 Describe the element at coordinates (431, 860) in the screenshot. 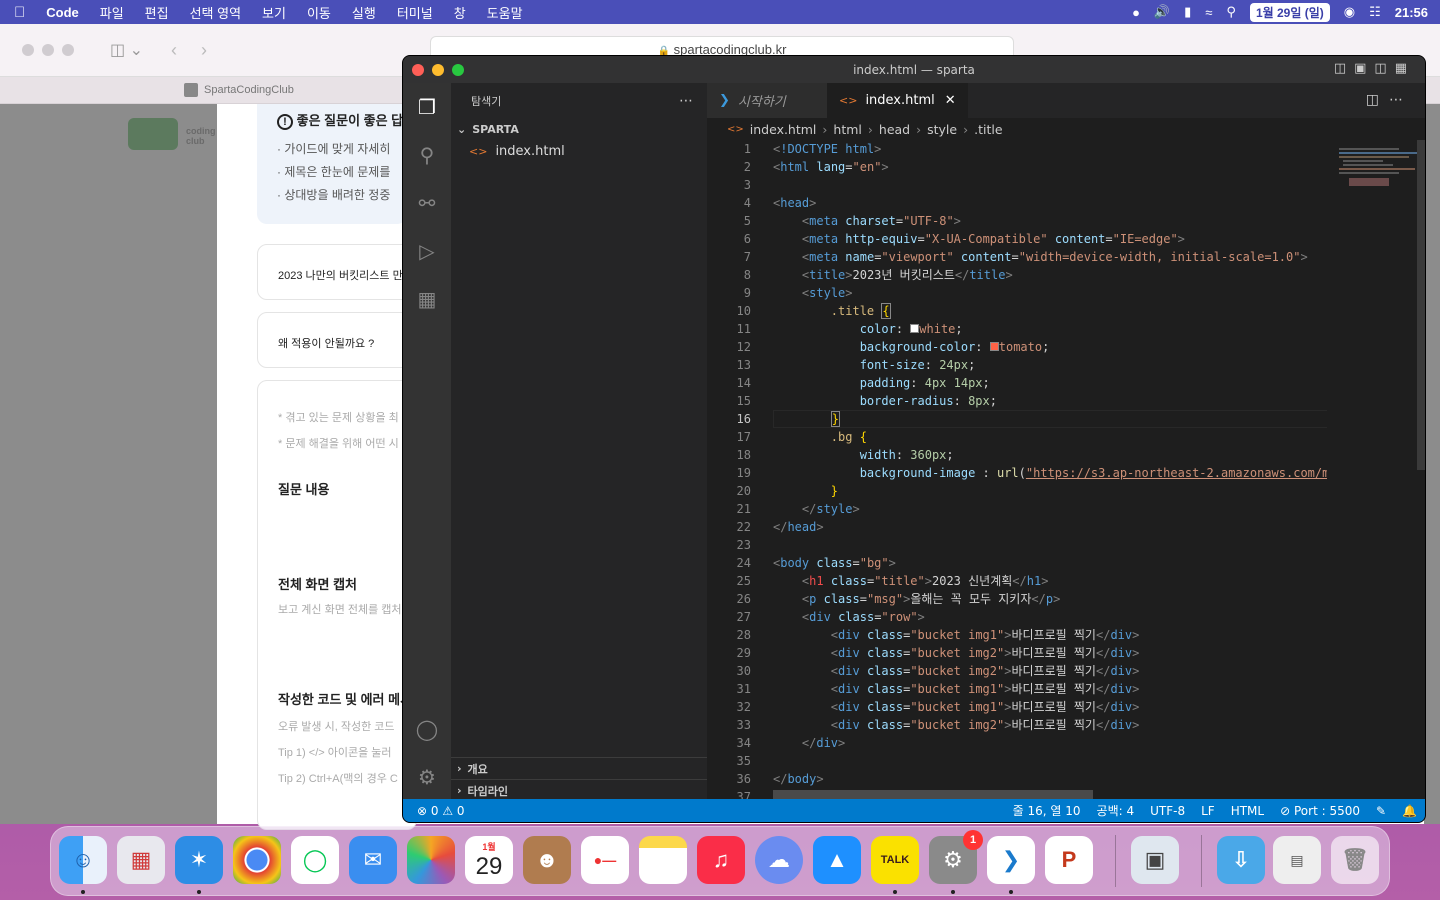

I see `photos-icon` at that location.